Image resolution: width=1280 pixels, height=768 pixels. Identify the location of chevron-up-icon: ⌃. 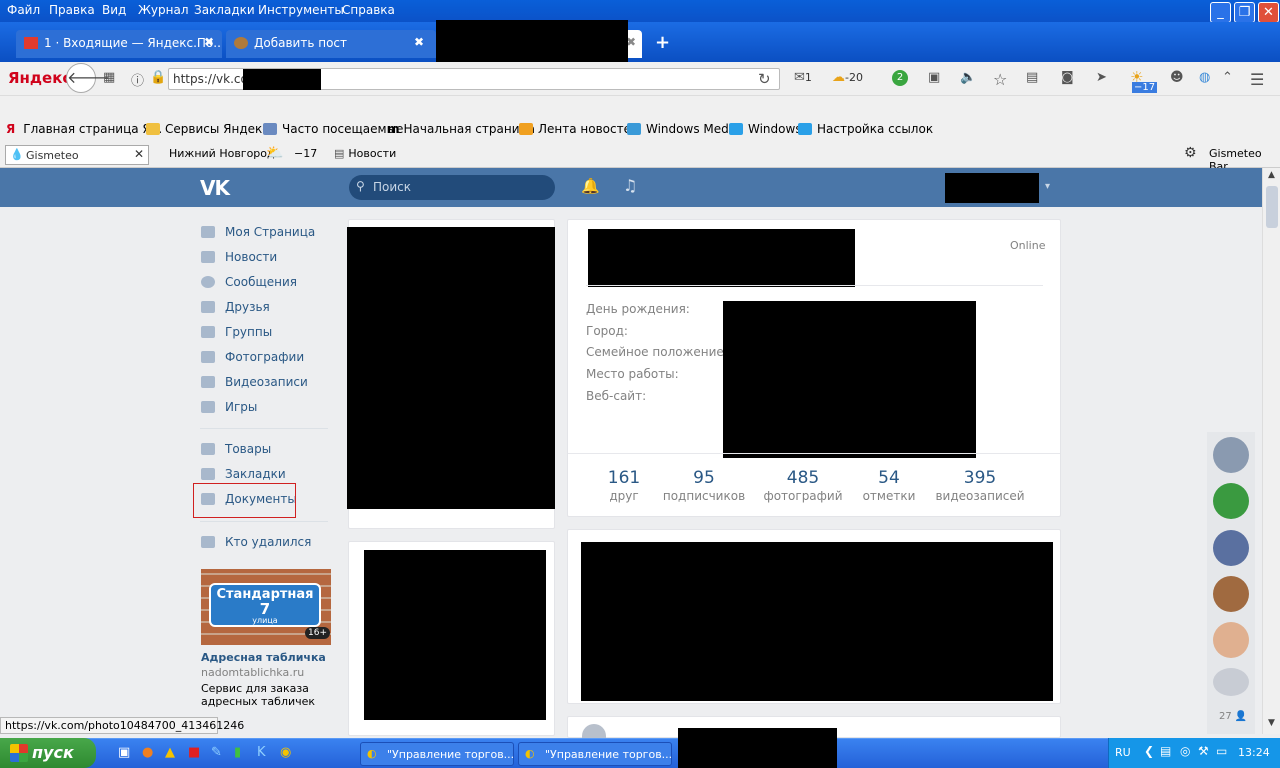
(1227, 77).